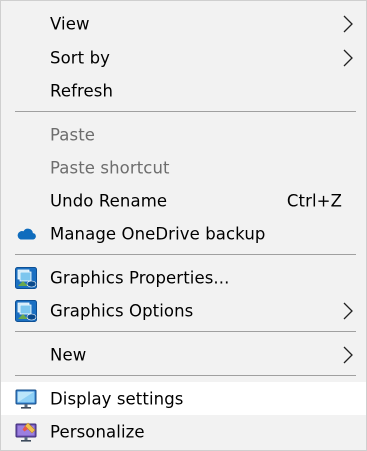 The width and height of the screenshot is (367, 451). I want to click on onedrive-cloud-icon, so click(26, 234).